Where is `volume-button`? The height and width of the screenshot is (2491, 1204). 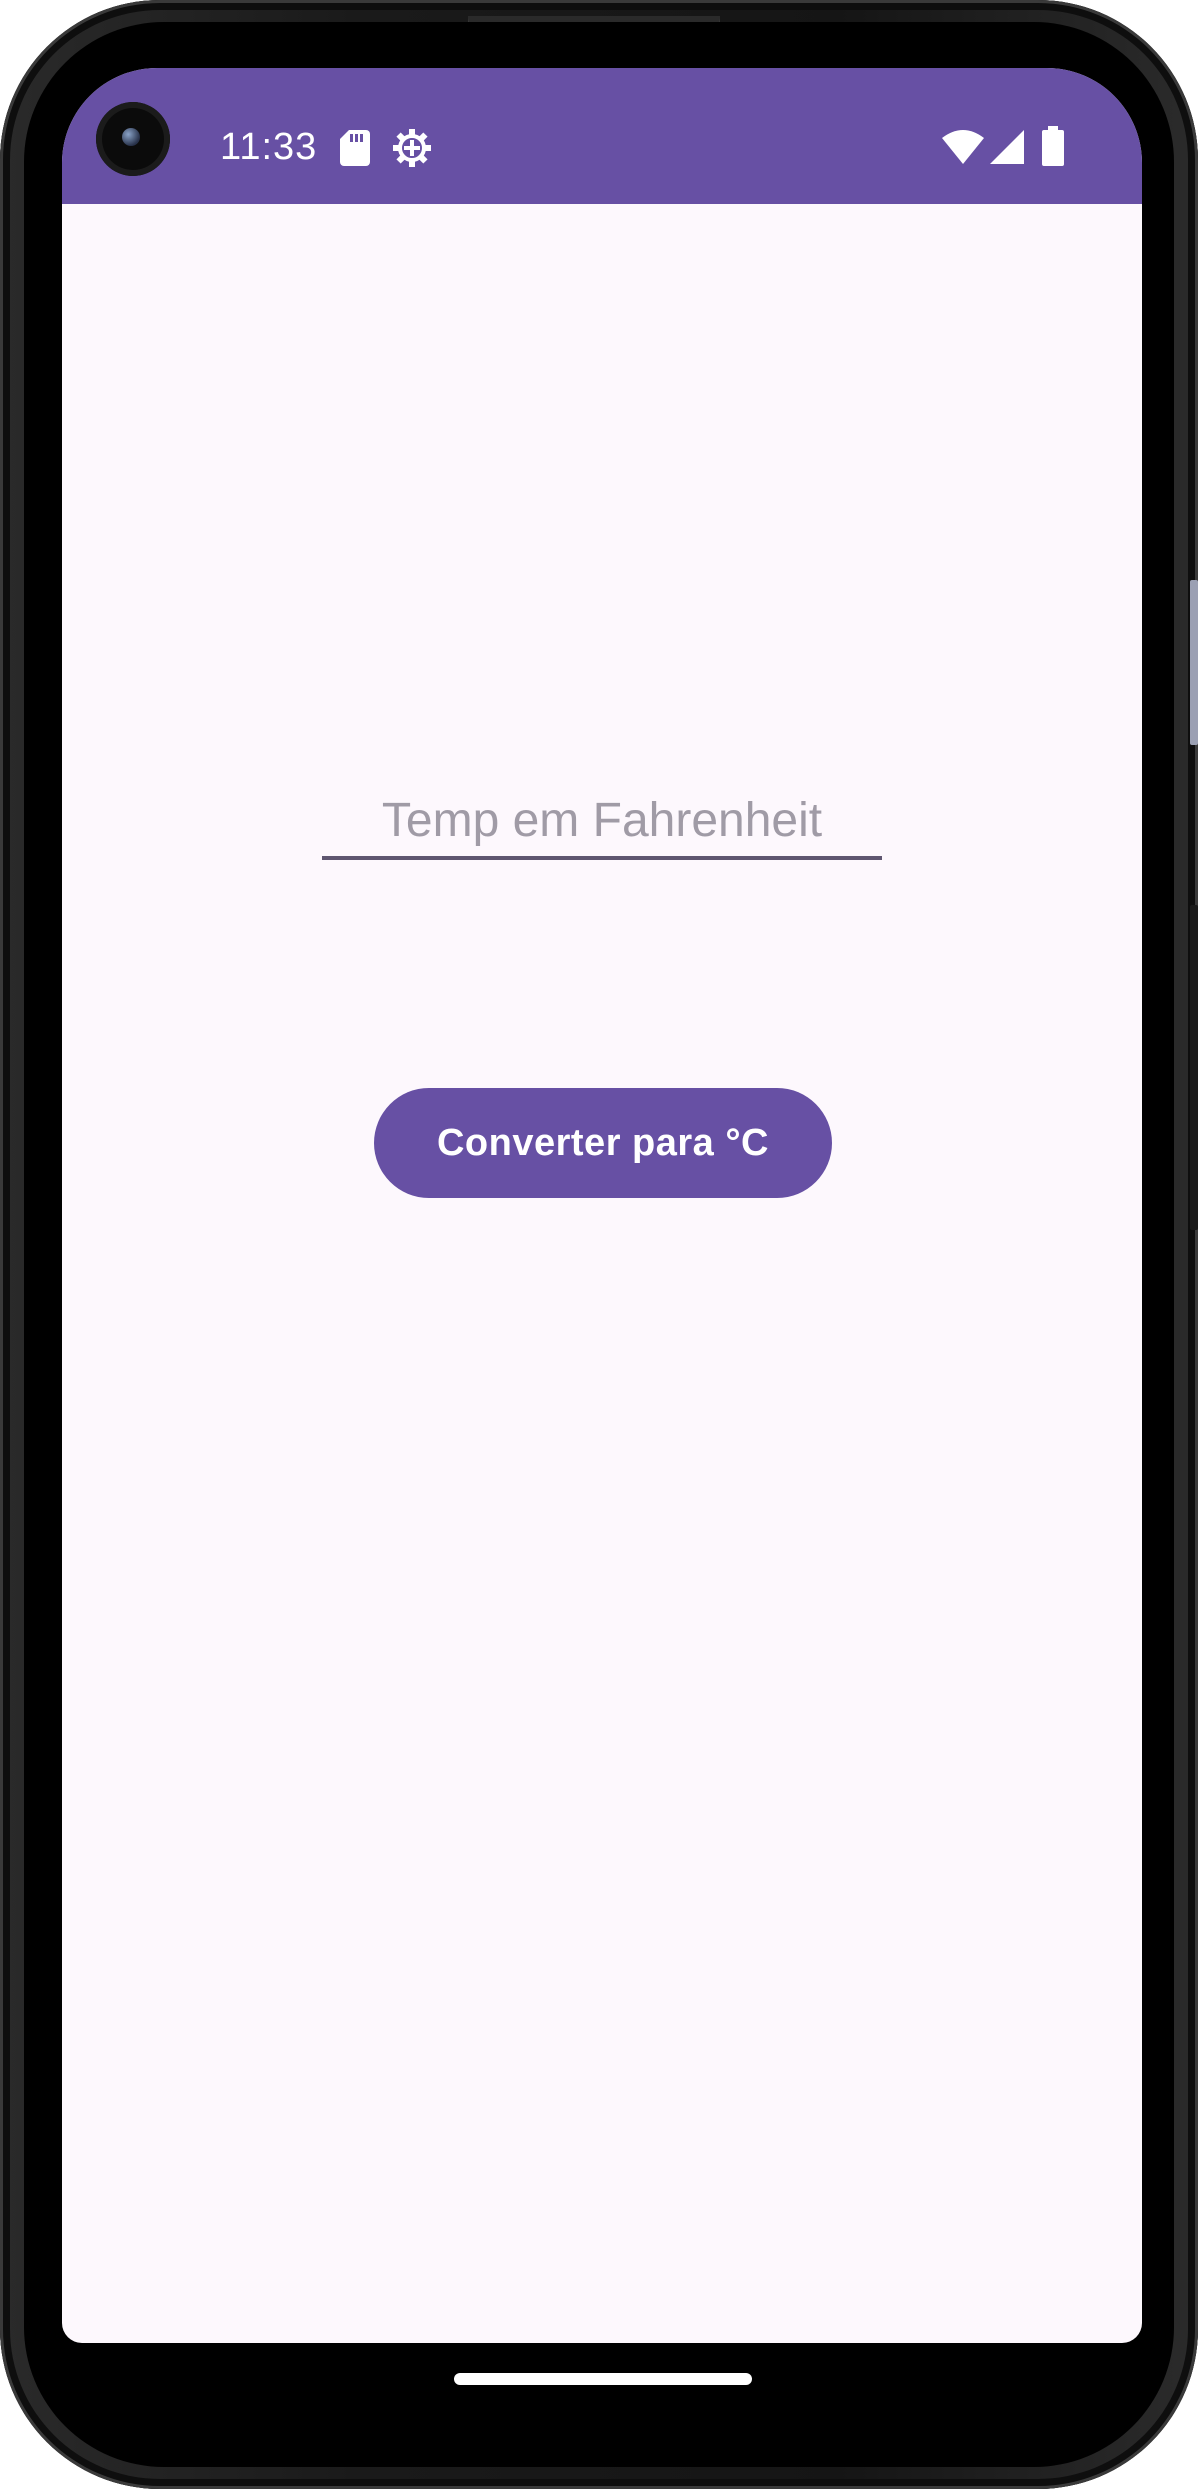
volume-button is located at coordinates (1194, 662).